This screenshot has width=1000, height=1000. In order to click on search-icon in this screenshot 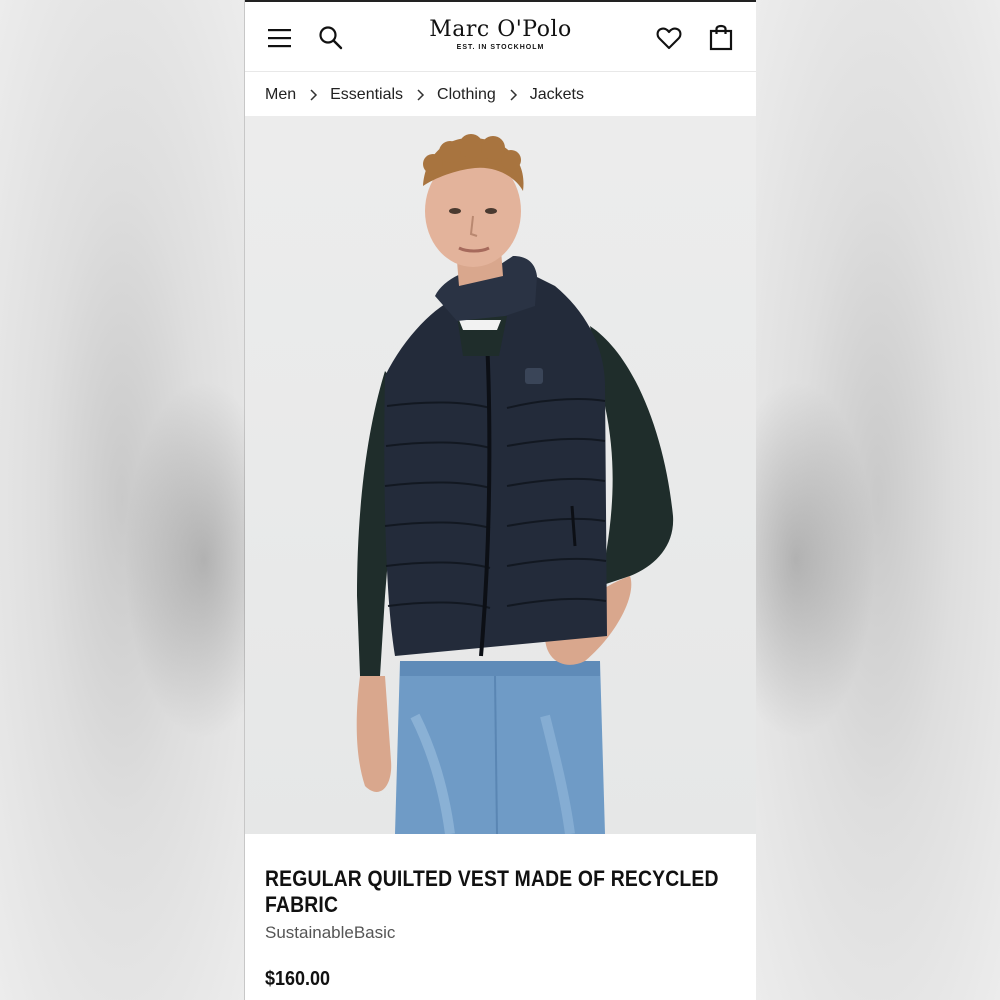, I will do `click(331, 38)`.